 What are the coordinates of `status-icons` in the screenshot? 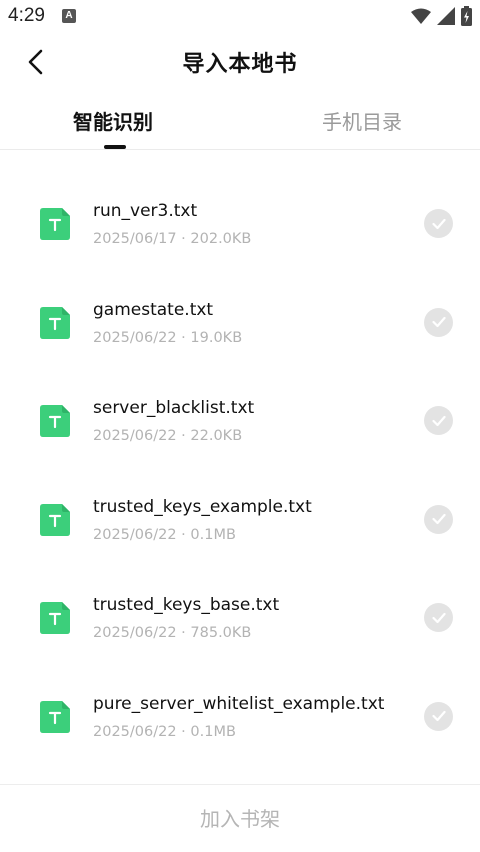 It's located at (441, 16).